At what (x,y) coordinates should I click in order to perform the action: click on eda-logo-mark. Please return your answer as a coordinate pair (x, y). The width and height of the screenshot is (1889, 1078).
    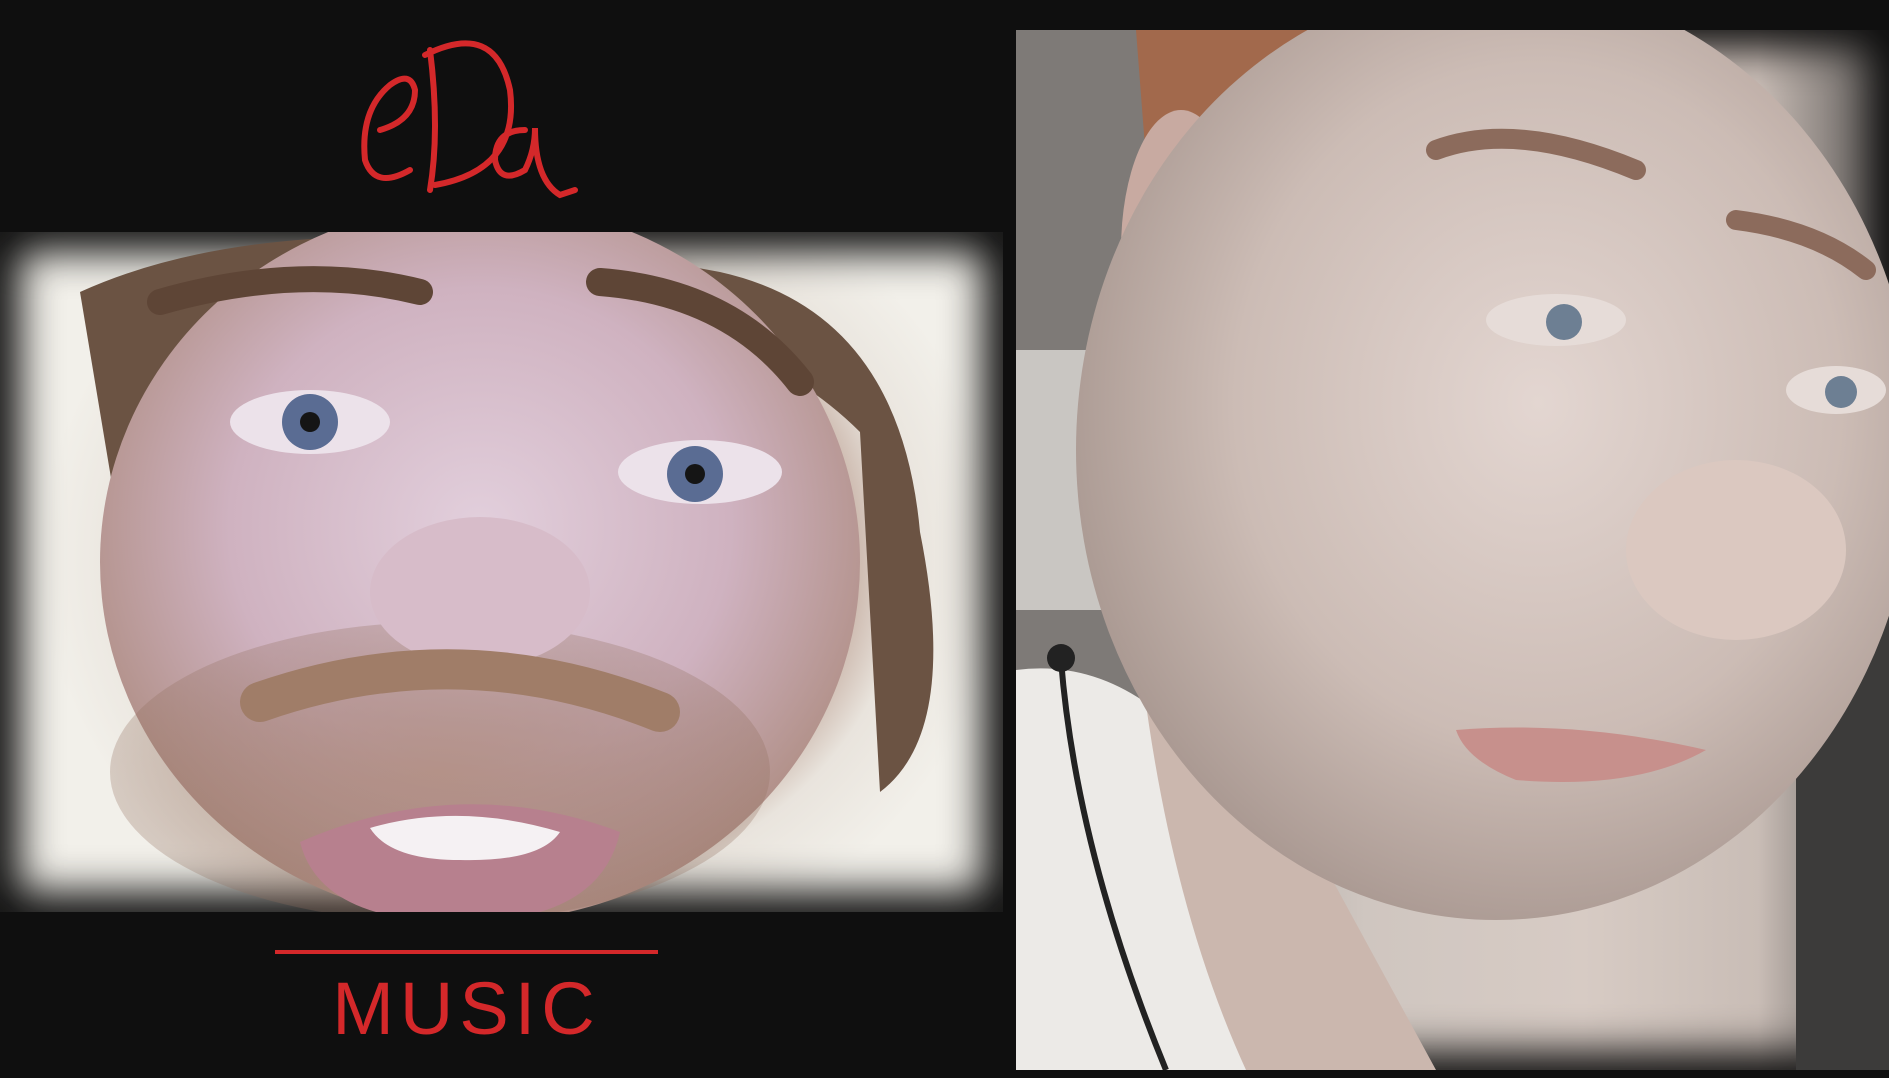
    Looking at the image, I should click on (469, 119).